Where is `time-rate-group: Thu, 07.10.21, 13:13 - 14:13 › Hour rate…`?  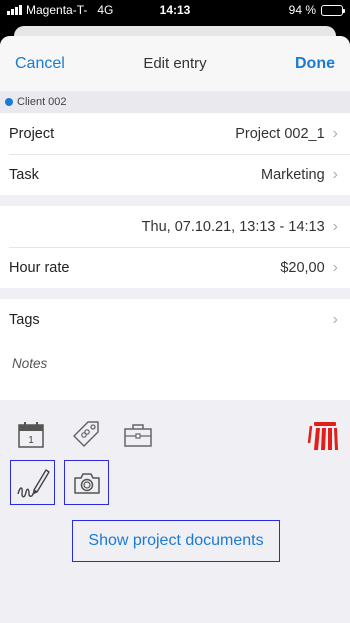 time-rate-group: Thu, 07.10.21, 13:13 - 14:13 › Hour rate… is located at coordinates (175, 247).